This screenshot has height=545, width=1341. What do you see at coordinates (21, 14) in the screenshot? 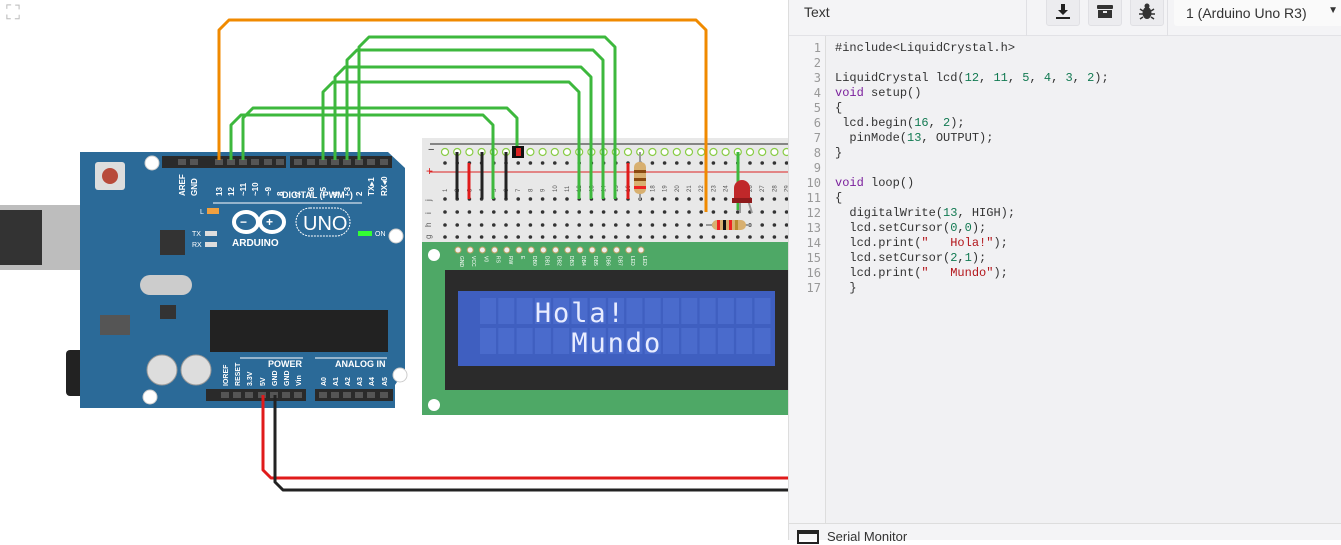
I see `fit-view-icon: ⛶` at bounding box center [21, 14].